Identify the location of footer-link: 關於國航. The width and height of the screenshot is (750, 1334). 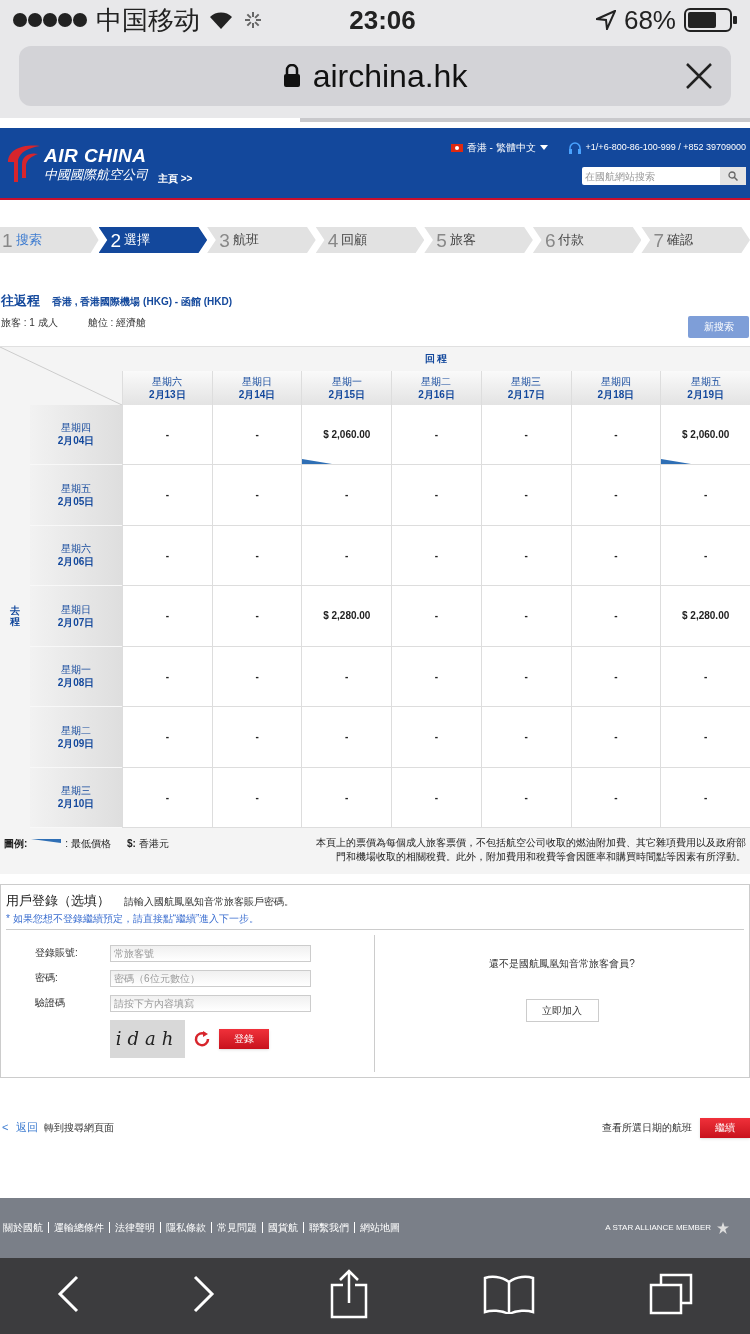
(23, 1227).